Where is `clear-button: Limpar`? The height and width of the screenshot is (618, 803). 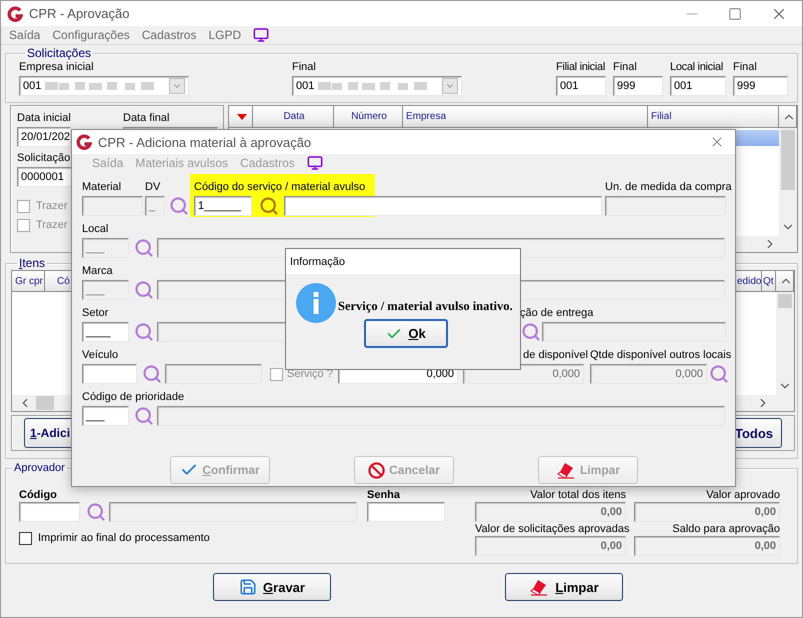 clear-button: Limpar is located at coordinates (564, 587).